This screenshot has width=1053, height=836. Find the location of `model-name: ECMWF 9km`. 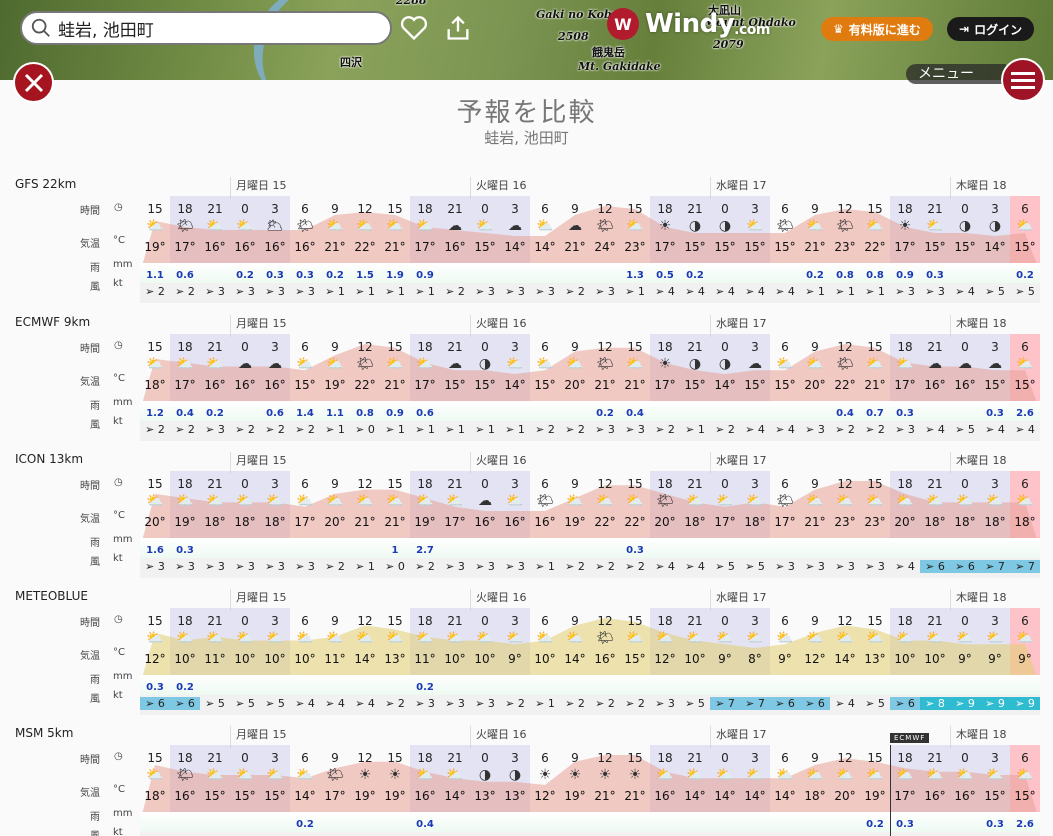

model-name: ECMWF 9km is located at coordinates (52, 322).